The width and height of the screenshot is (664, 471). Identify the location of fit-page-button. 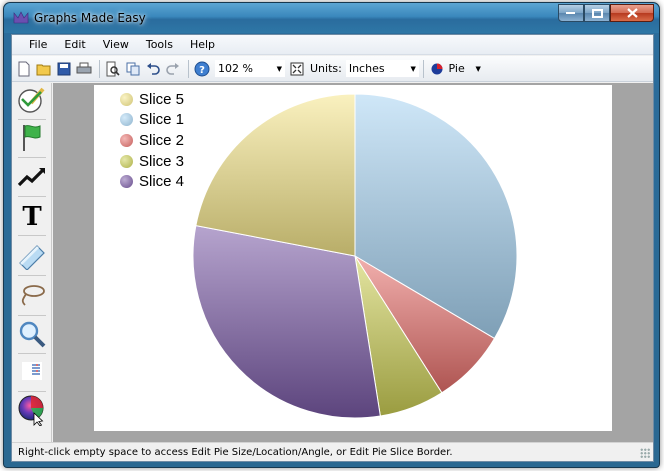
(297, 69).